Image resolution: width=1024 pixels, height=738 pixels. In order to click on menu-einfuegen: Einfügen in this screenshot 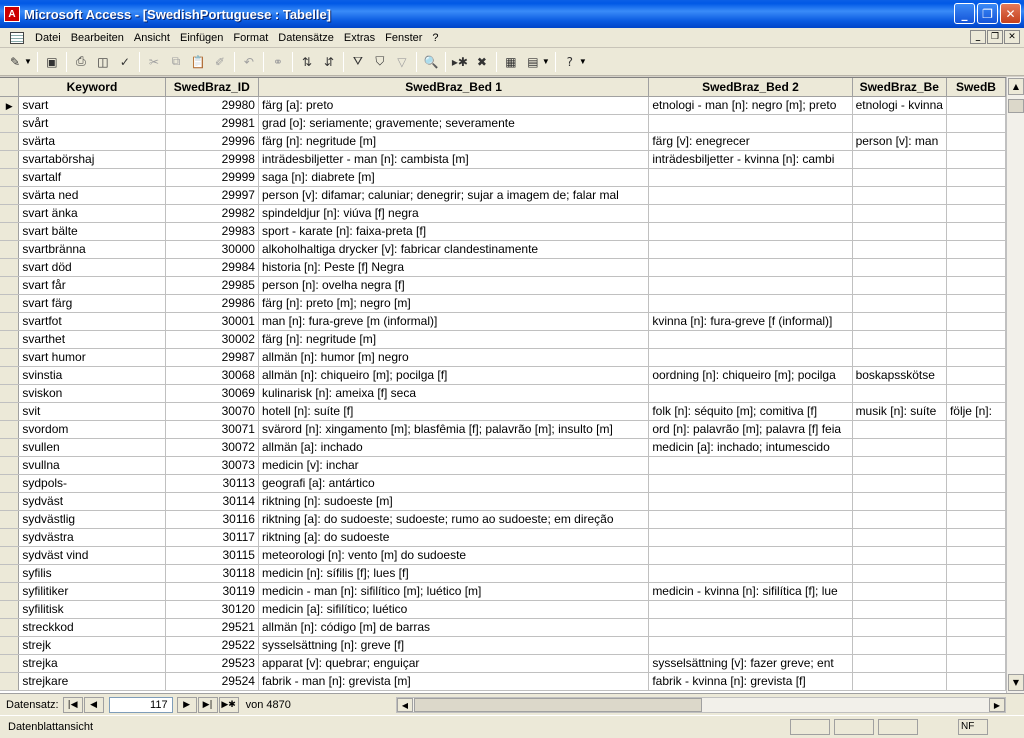, I will do `click(201, 38)`.